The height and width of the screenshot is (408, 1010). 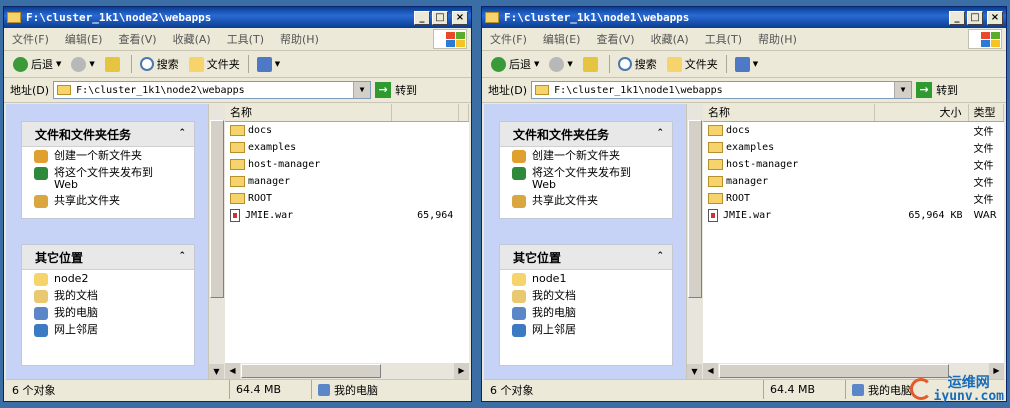 What do you see at coordinates (347, 164) in the screenshot?
I see `file-row: host-manager` at bounding box center [347, 164].